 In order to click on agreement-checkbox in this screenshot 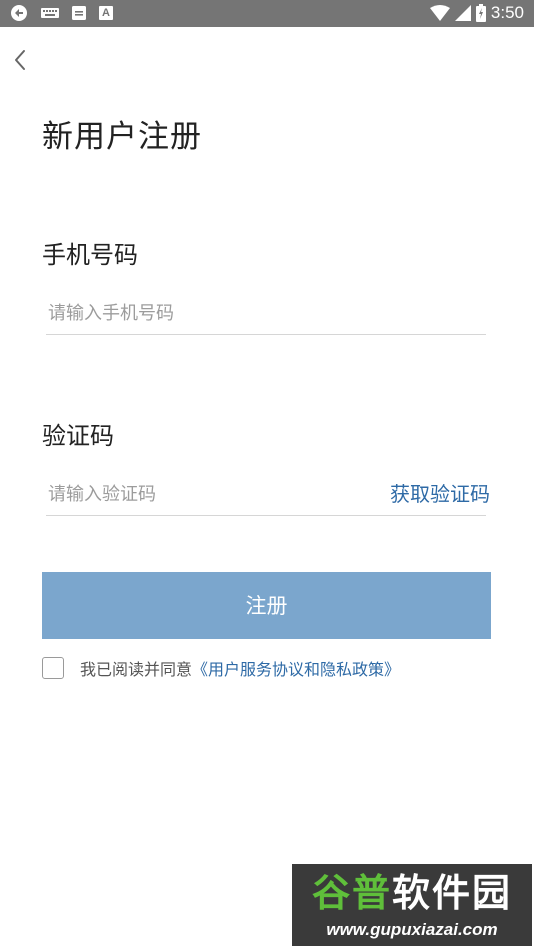, I will do `click(53, 668)`.